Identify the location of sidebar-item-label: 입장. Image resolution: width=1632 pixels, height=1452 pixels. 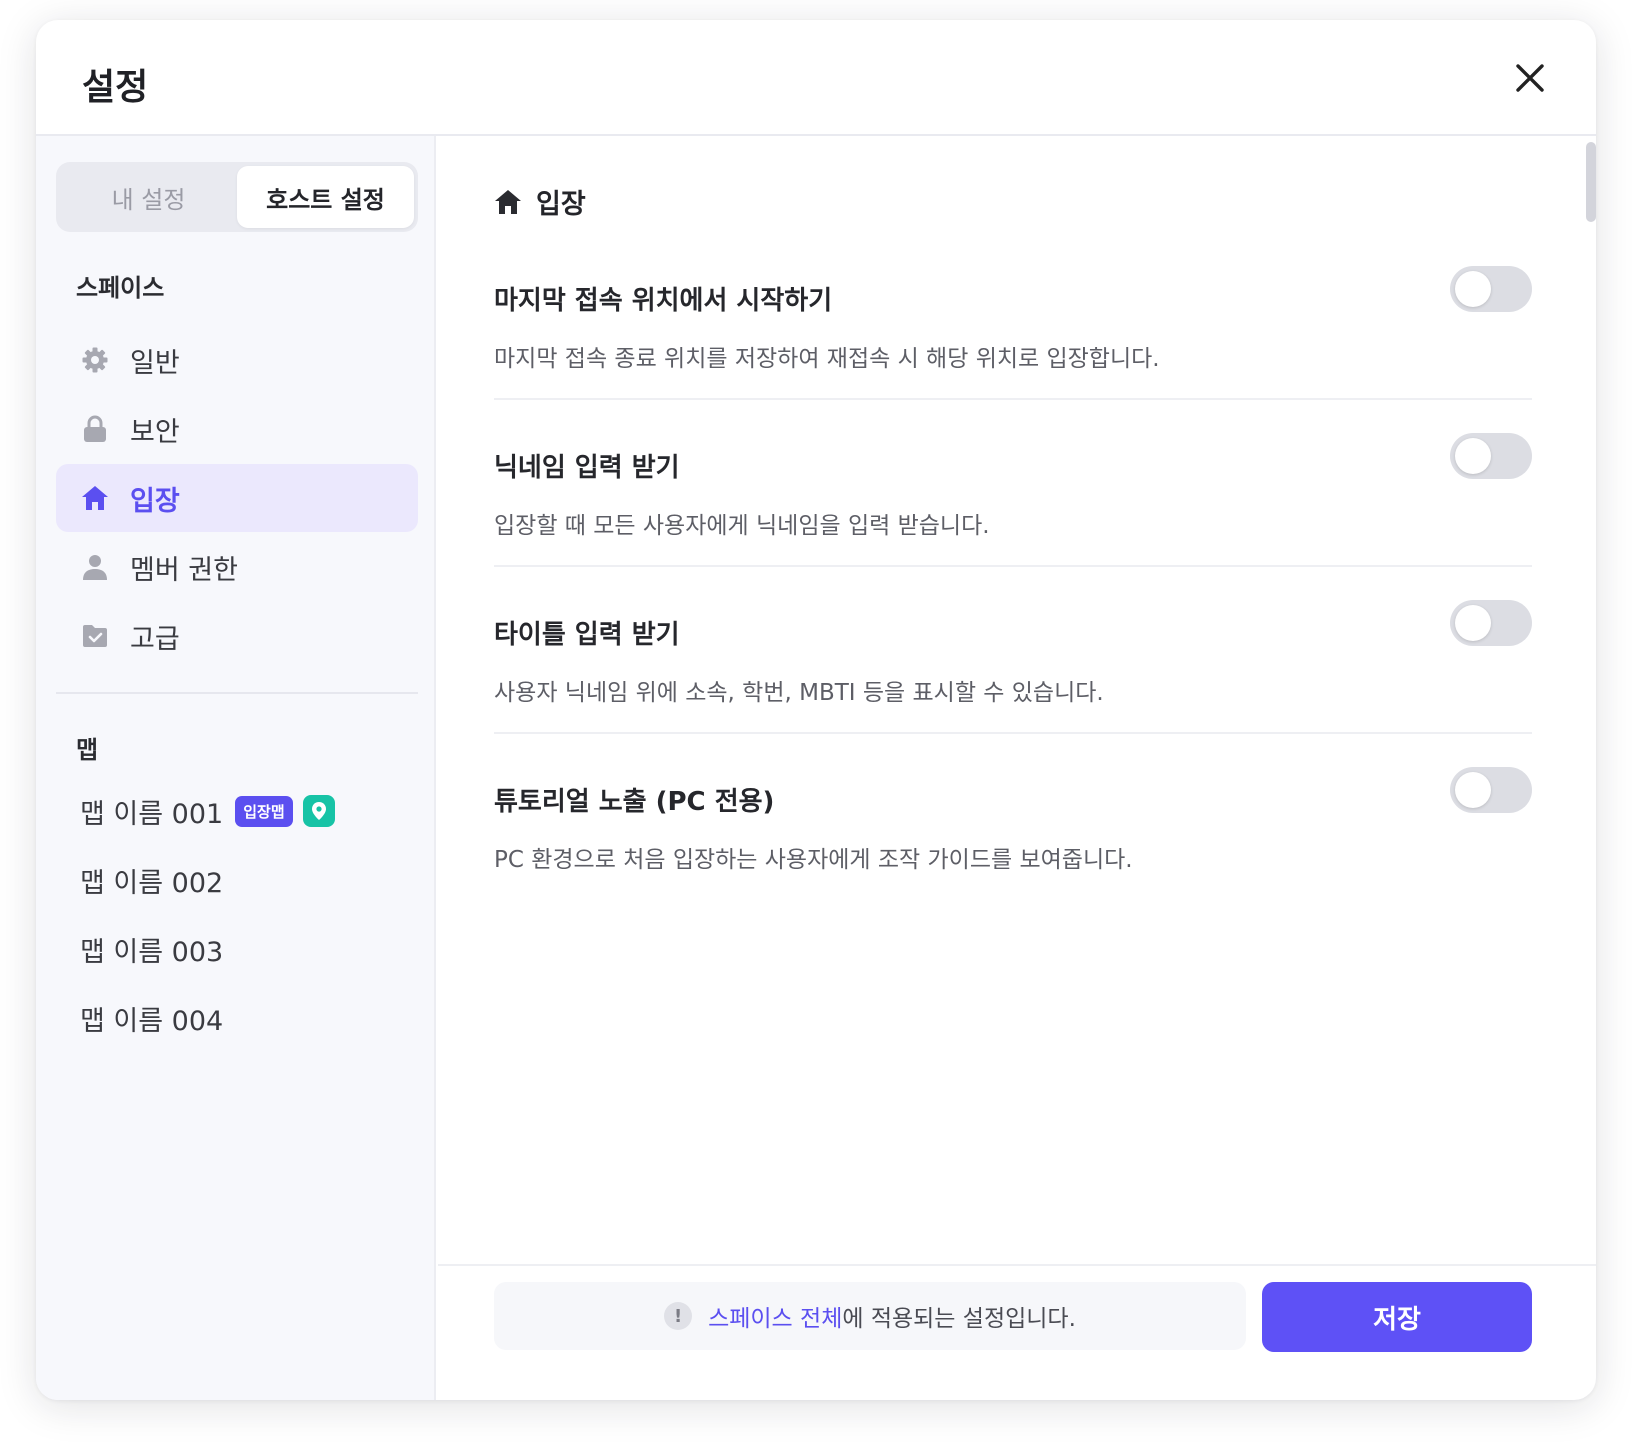
(155, 501).